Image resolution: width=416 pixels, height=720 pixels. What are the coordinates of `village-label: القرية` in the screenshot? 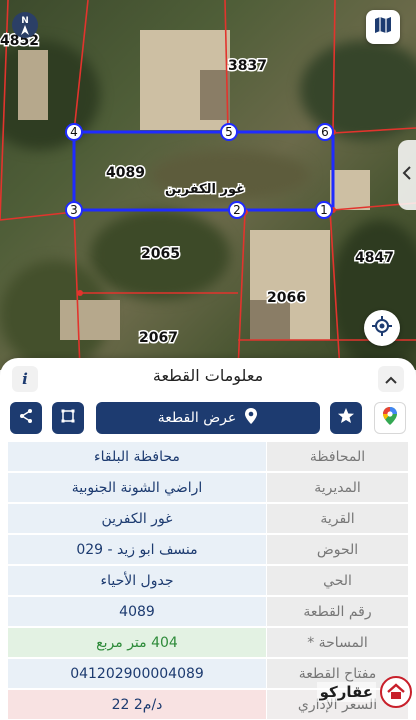 It's located at (337, 519).